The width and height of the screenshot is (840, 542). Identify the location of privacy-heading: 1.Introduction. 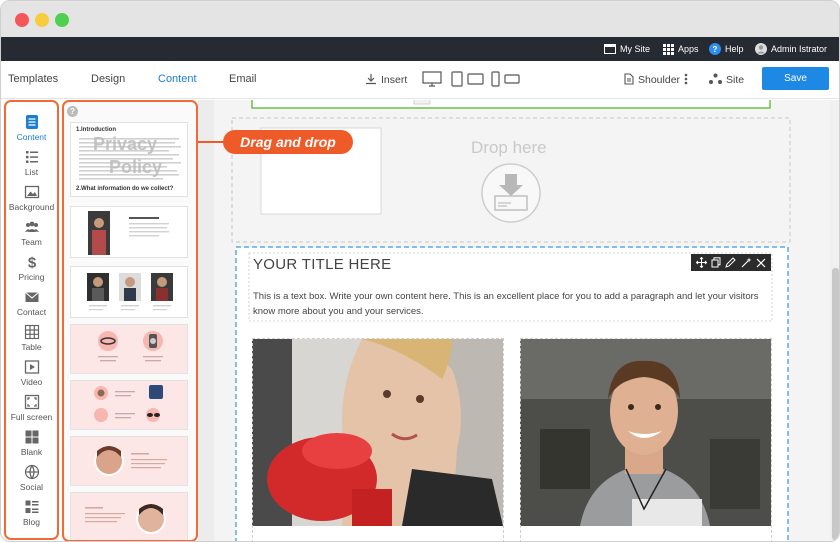
(96, 130).